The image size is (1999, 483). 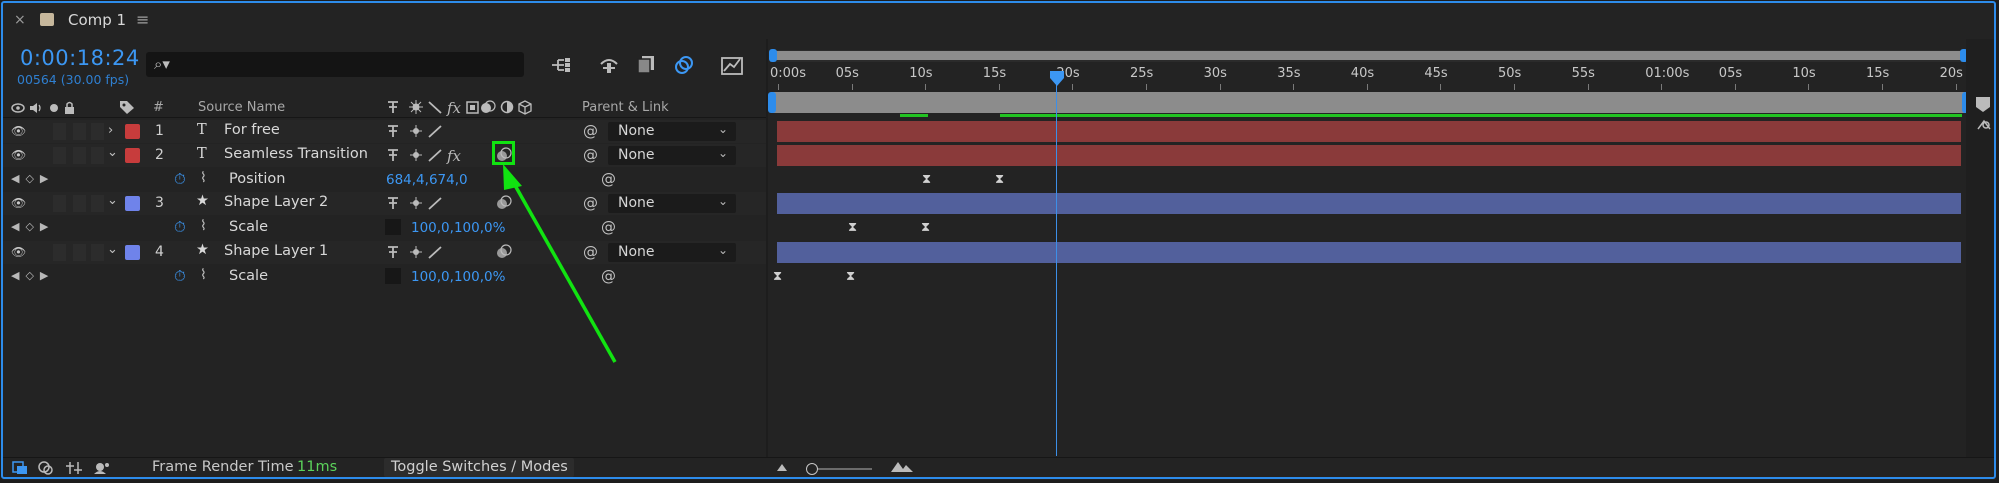 What do you see at coordinates (560, 263) in the screenshot?
I see `annotation-arrow` at bounding box center [560, 263].